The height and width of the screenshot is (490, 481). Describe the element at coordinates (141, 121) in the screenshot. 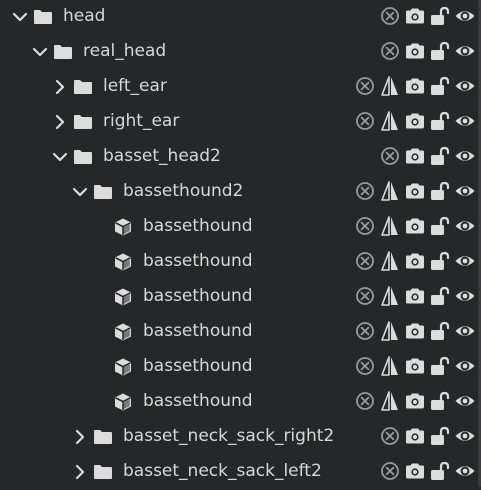

I see `tree-row-label: right_ear` at that location.